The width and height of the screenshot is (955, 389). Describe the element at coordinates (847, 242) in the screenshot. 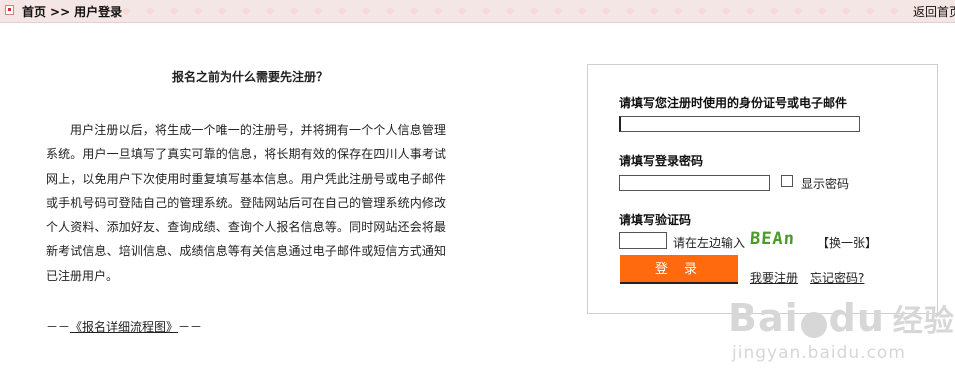

I see `refresh-captcha-link: 【换一张】` at that location.